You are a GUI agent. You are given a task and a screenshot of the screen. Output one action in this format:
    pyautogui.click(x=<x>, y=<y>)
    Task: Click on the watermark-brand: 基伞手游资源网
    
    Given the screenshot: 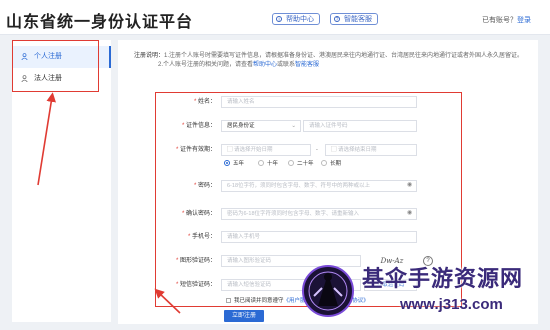 What is the action you would take?
    pyautogui.click(x=443, y=278)
    